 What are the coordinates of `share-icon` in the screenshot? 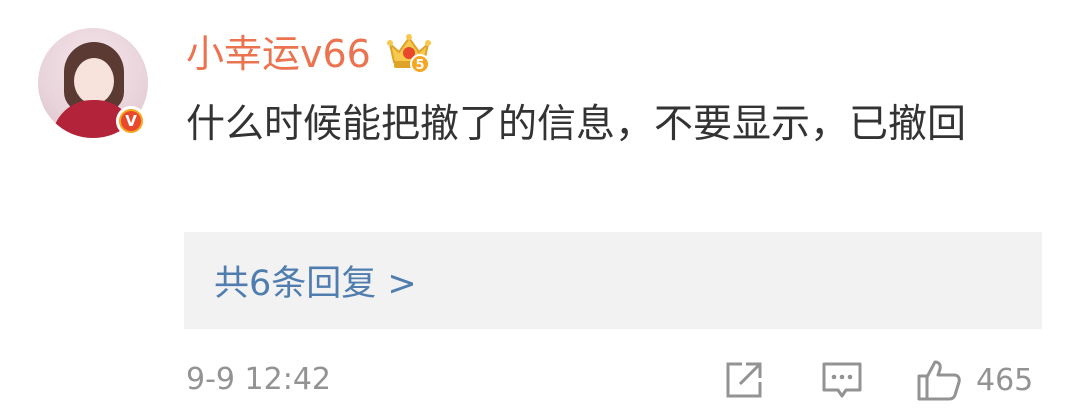 It's located at (744, 380).